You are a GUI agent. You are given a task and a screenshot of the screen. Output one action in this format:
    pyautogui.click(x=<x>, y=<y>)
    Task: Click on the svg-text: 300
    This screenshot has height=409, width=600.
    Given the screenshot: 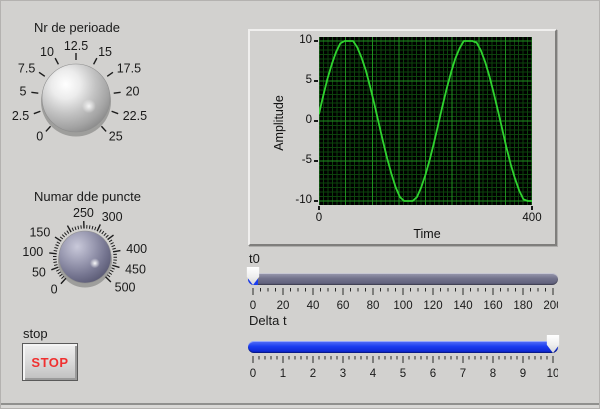 What is the action you would take?
    pyautogui.click(x=112, y=217)
    